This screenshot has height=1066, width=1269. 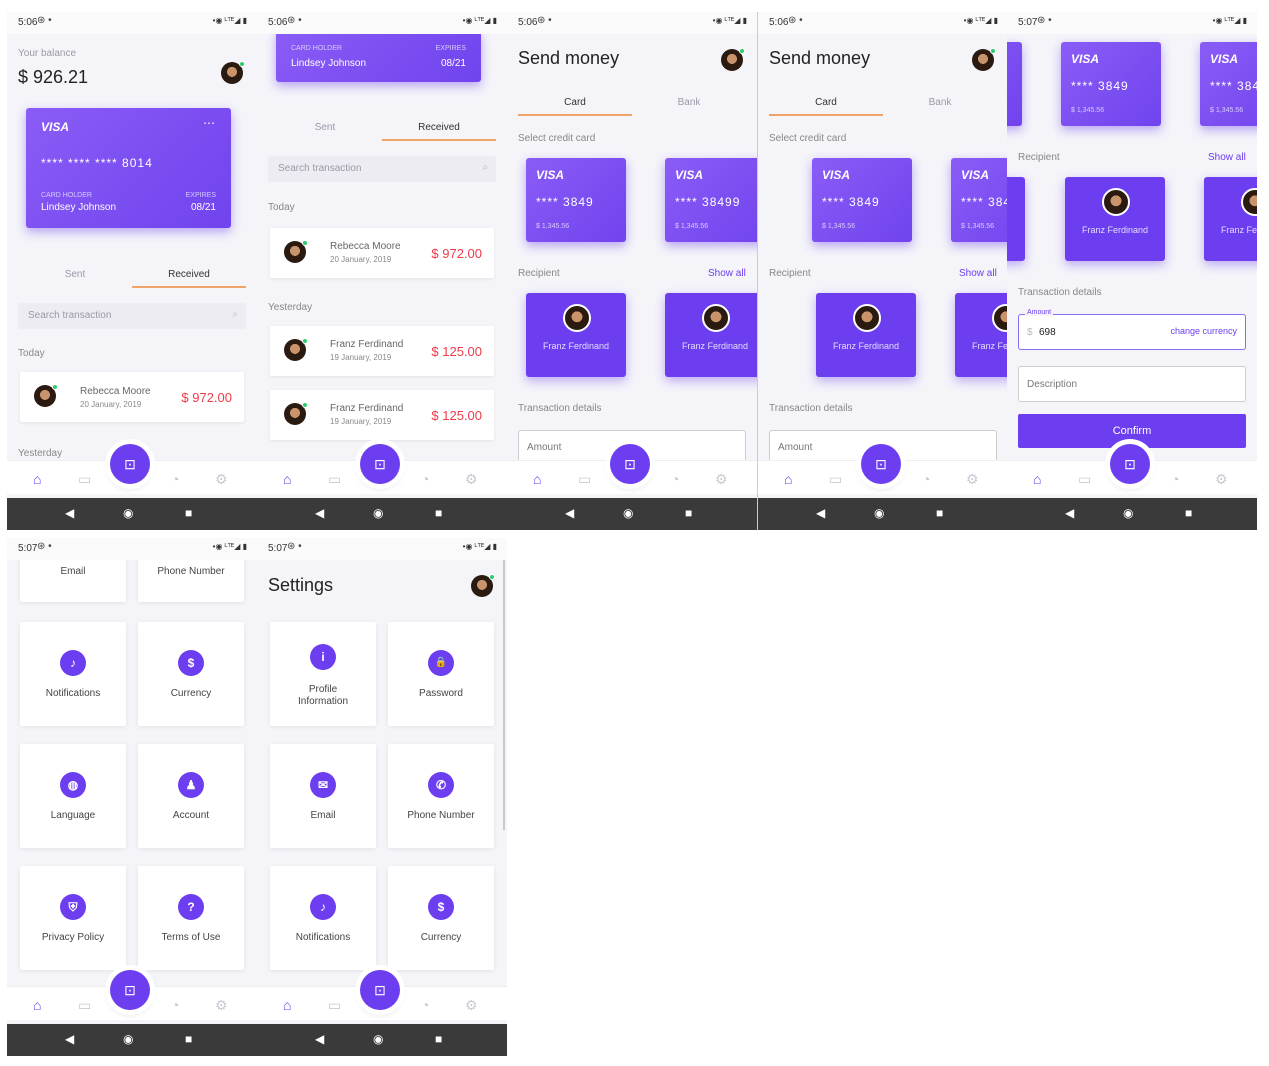 What do you see at coordinates (75, 274) in the screenshot?
I see `tab-sent: Sent` at bounding box center [75, 274].